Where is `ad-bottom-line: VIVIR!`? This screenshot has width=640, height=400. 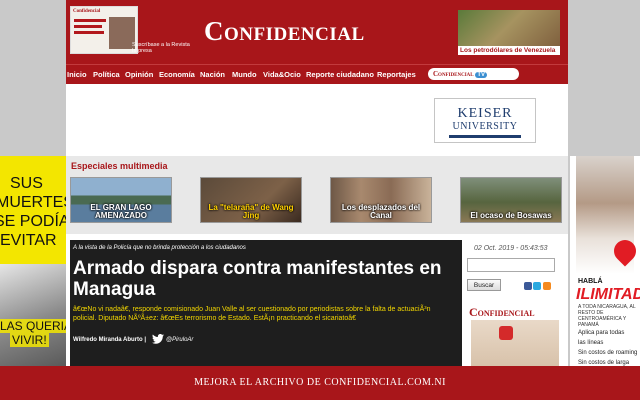 ad-bottom-line: VIVIR! is located at coordinates (29, 340).